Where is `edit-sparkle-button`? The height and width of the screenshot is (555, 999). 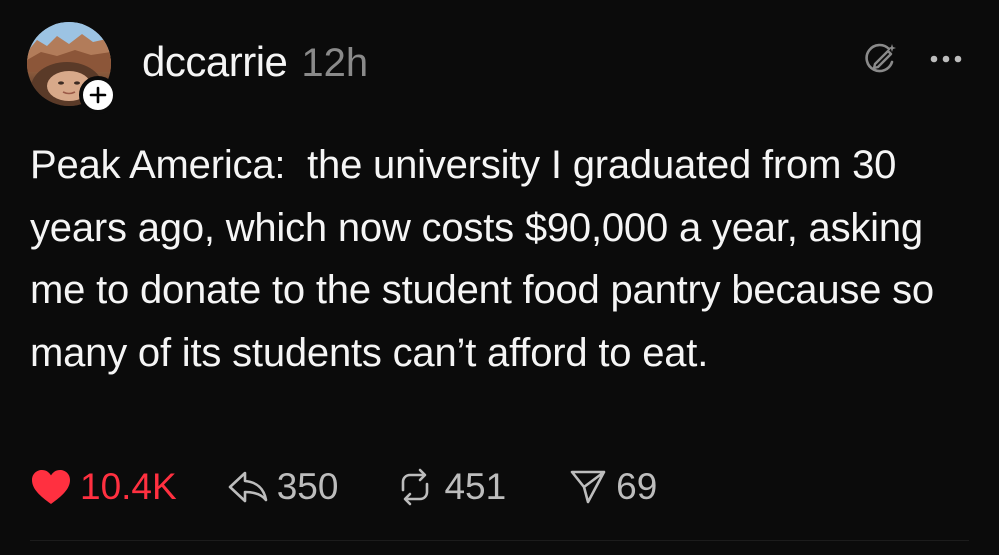
edit-sparkle-button is located at coordinates (880, 59).